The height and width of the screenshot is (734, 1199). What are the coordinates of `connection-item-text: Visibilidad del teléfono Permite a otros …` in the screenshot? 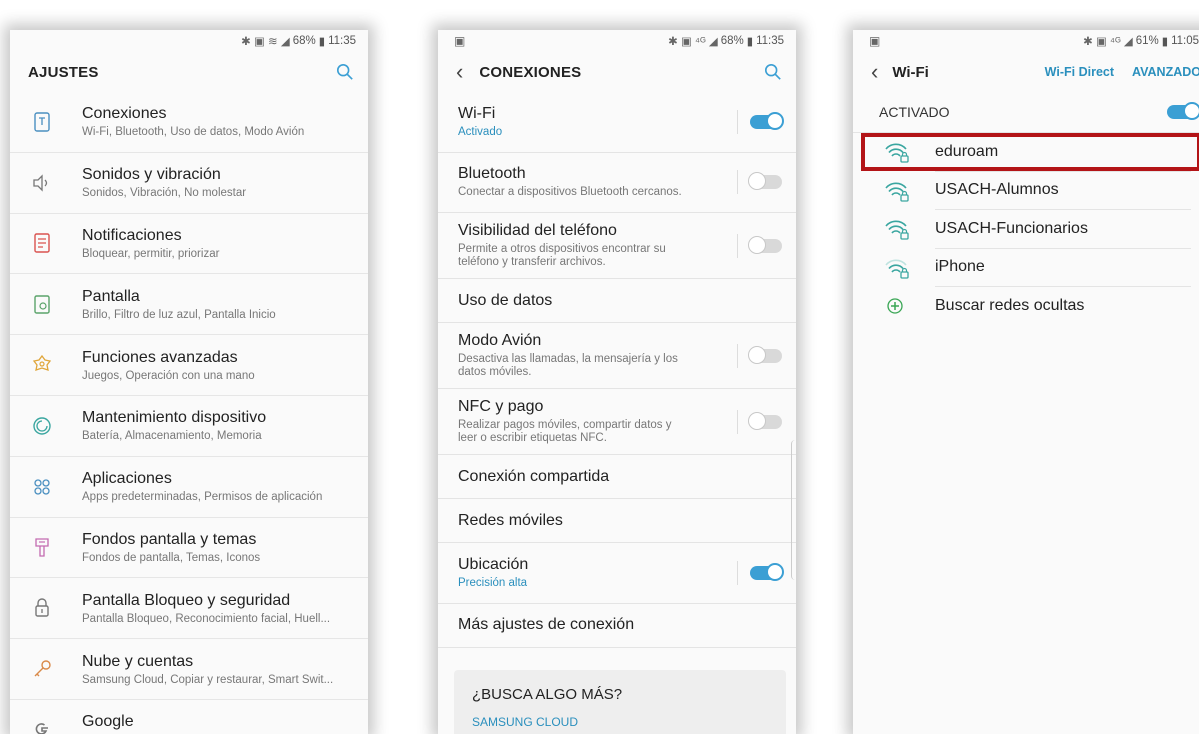 It's located at (592, 245).